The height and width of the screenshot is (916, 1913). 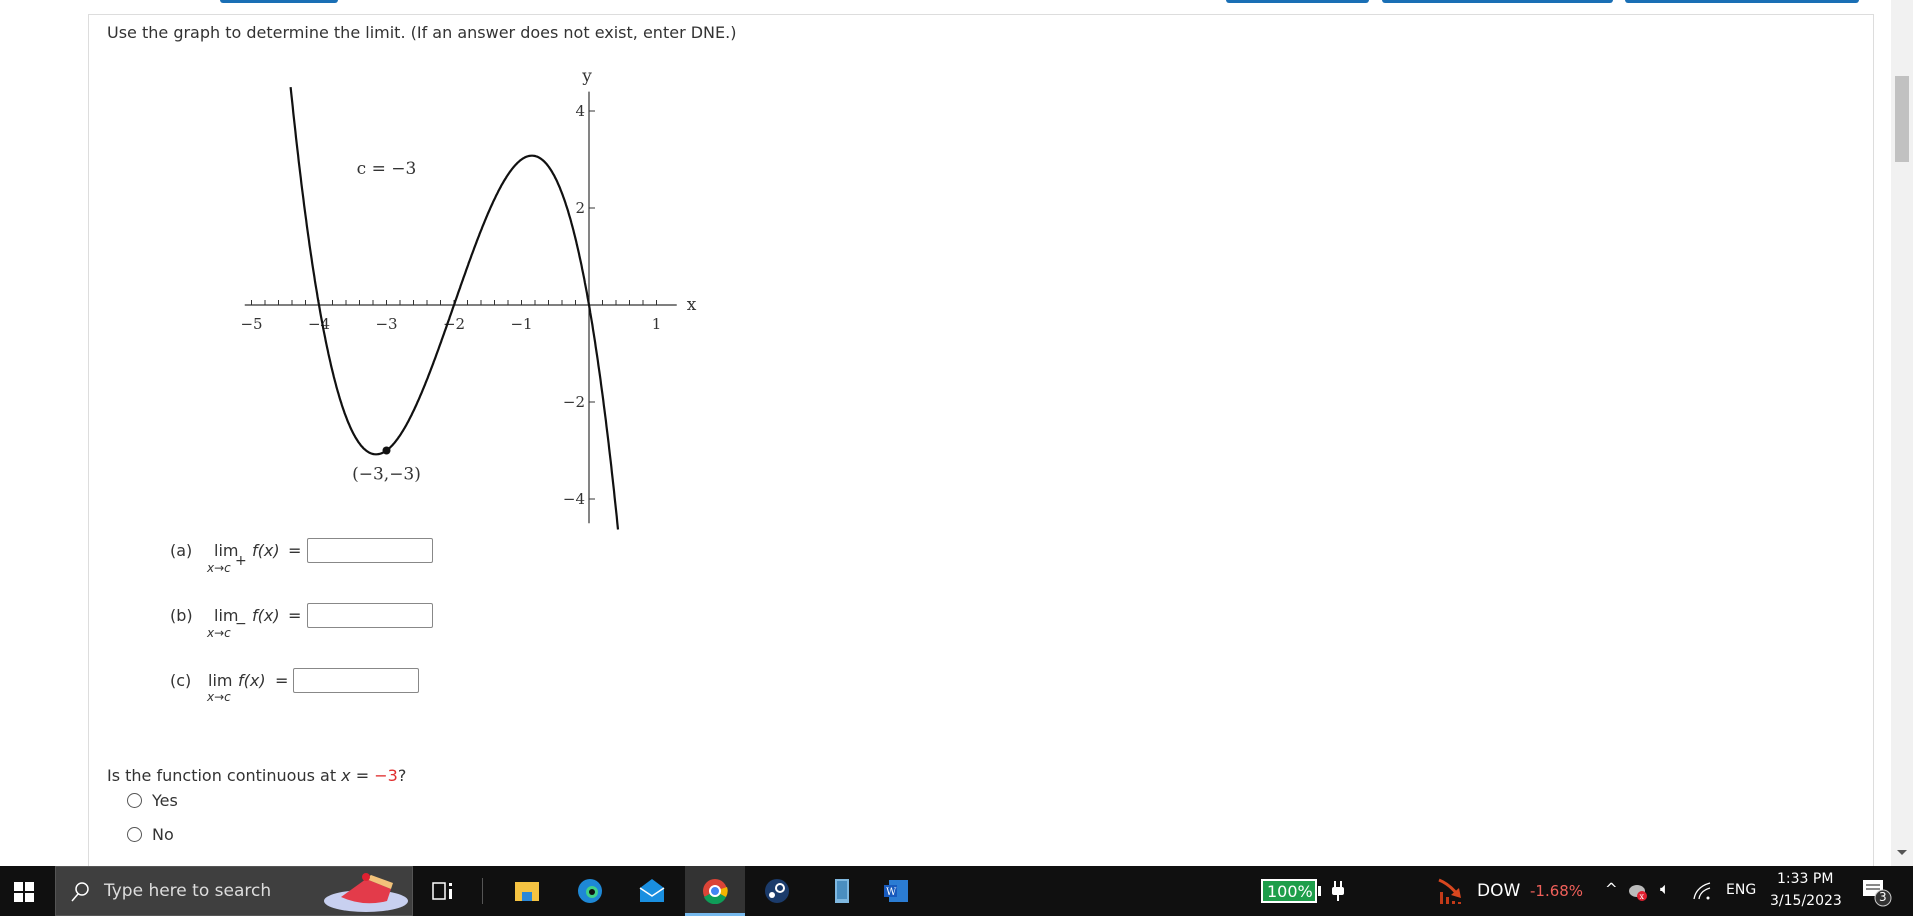 What do you see at coordinates (1452, 892) in the screenshot?
I see `stock-down-icon` at bounding box center [1452, 892].